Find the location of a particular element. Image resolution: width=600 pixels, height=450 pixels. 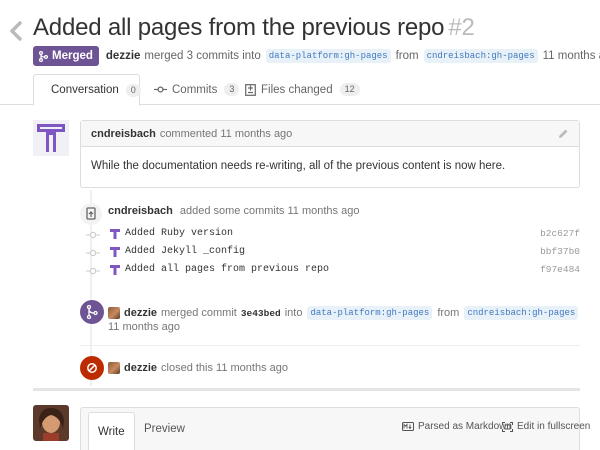

tab-conversation: Conversation 0 is located at coordinates (87, 90).